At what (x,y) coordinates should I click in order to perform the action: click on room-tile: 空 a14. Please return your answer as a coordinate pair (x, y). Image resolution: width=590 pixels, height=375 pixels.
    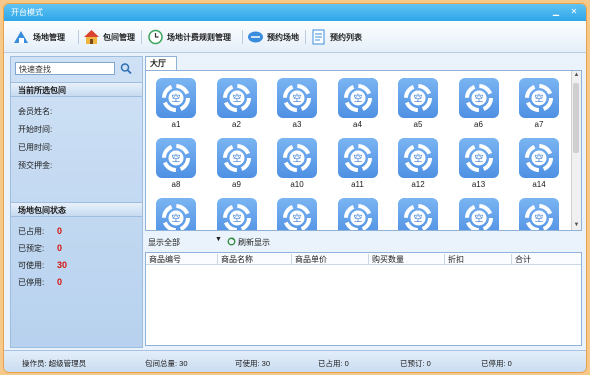
    Looking at the image, I should click on (539, 165).